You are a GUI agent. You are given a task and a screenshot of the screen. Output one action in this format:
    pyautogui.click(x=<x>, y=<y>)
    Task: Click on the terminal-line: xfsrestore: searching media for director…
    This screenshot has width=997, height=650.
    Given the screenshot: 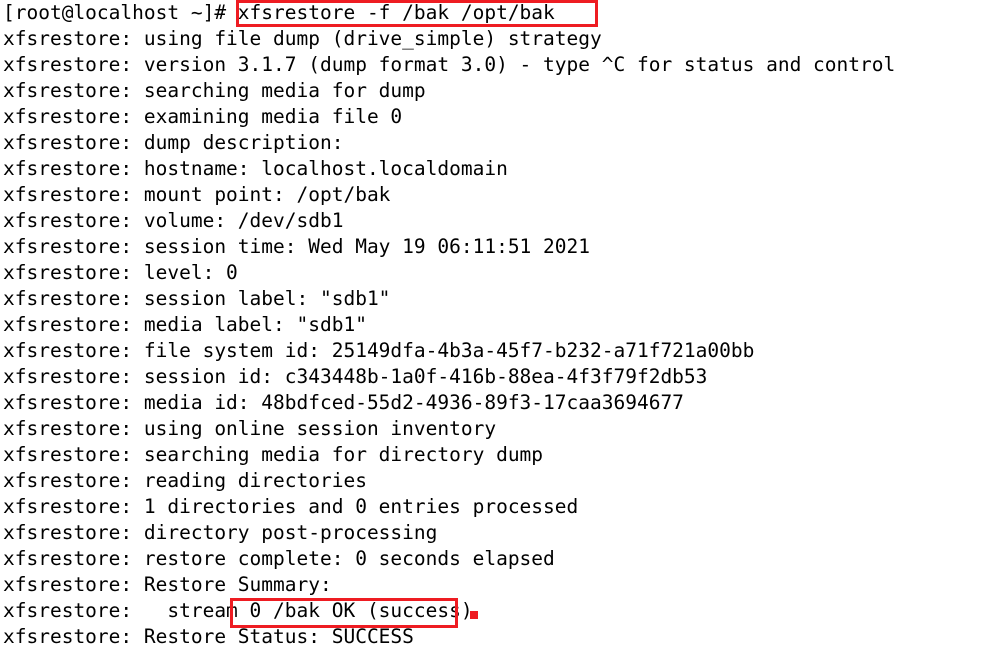 What is the action you would take?
    pyautogui.click(x=273, y=454)
    